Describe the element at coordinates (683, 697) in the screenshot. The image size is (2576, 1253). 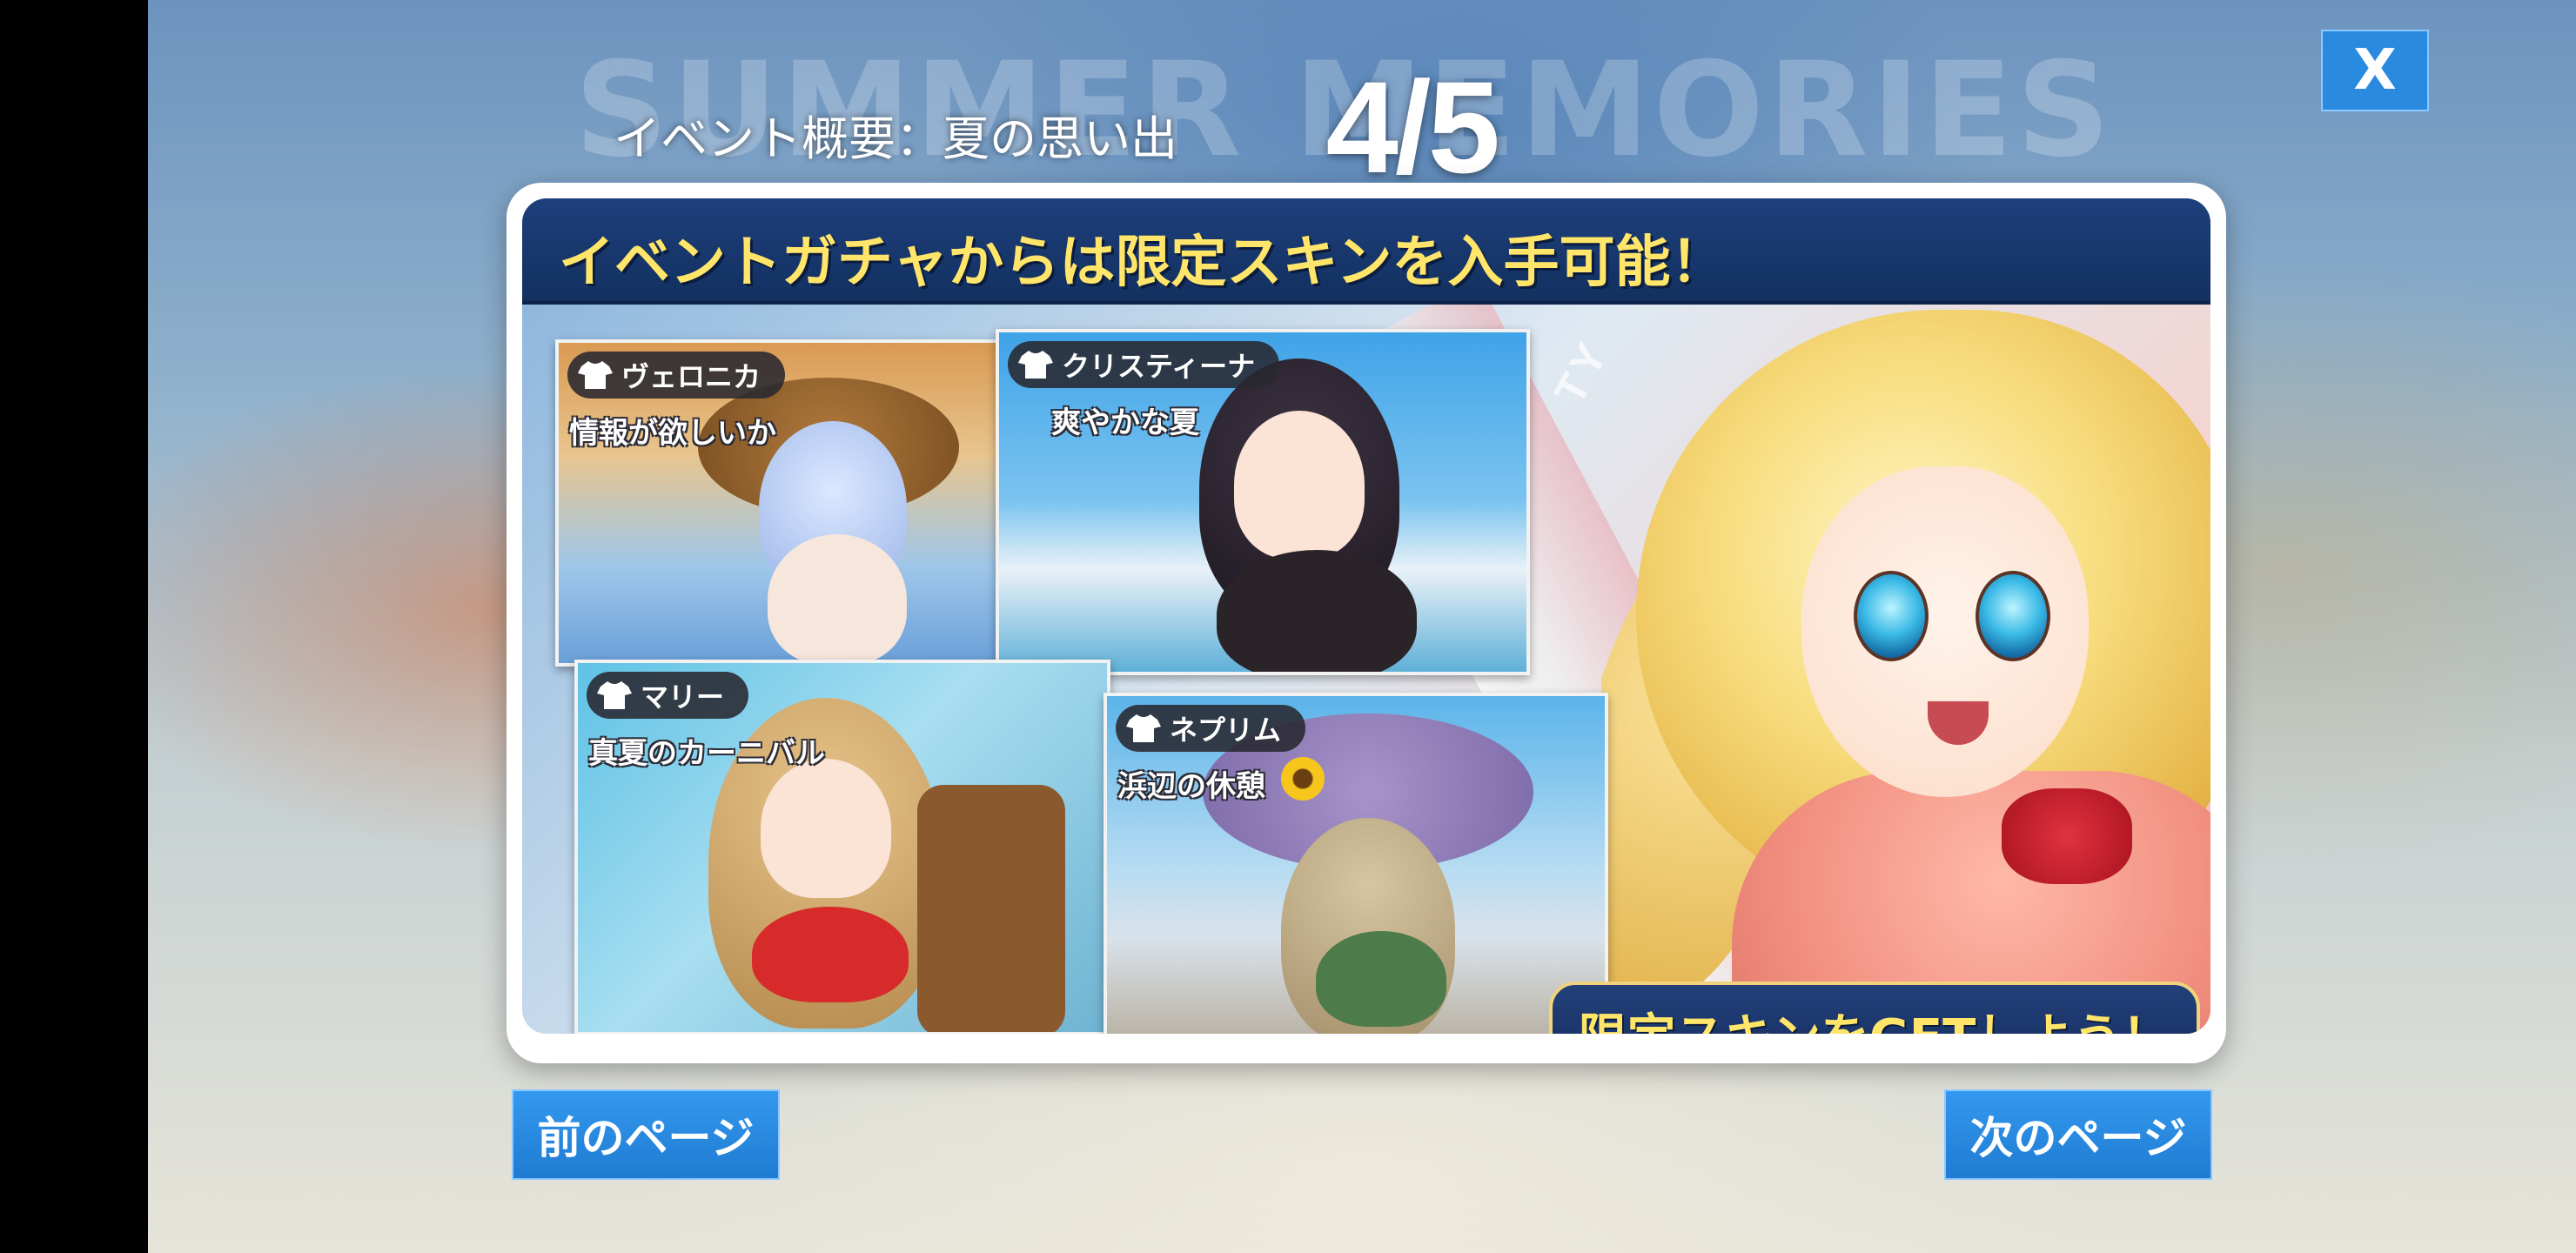
I see `skin-character-name: マリー` at that location.